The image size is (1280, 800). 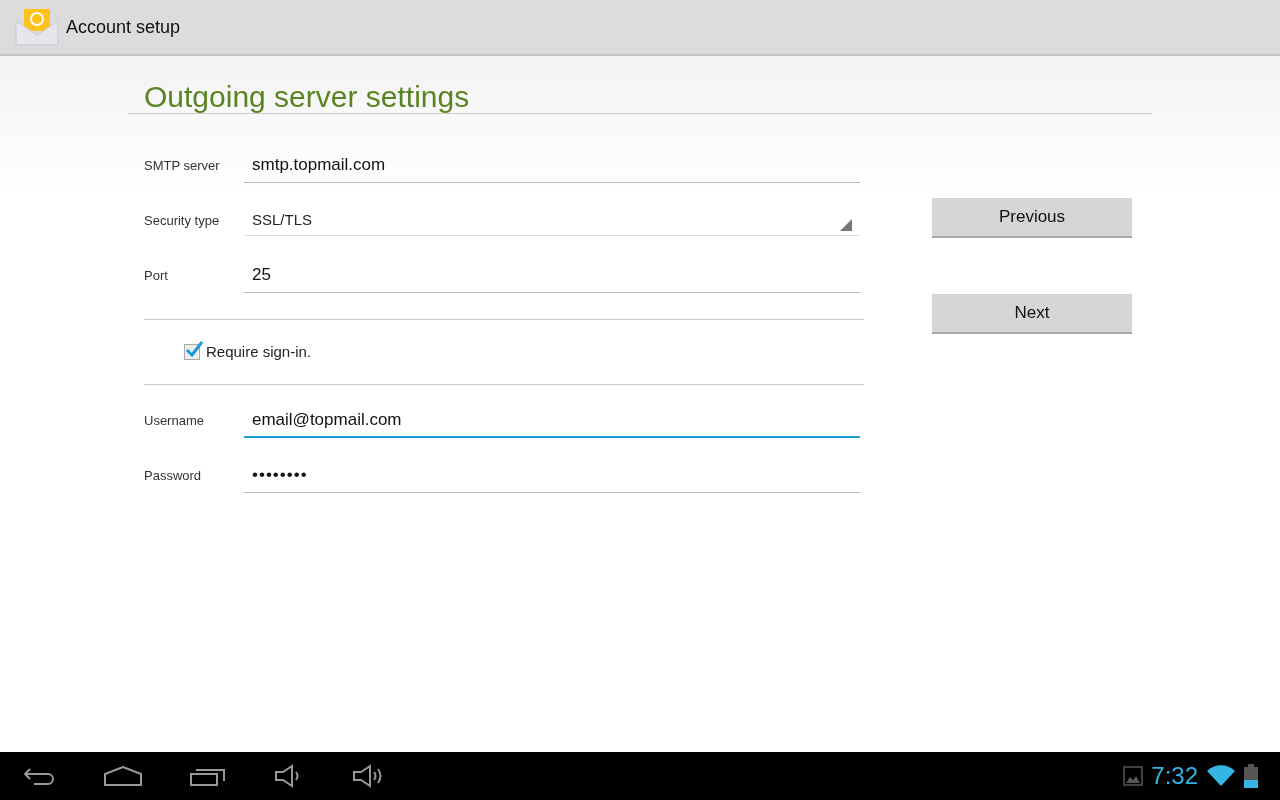 What do you see at coordinates (174, 420) in the screenshot?
I see `field-label: Username` at bounding box center [174, 420].